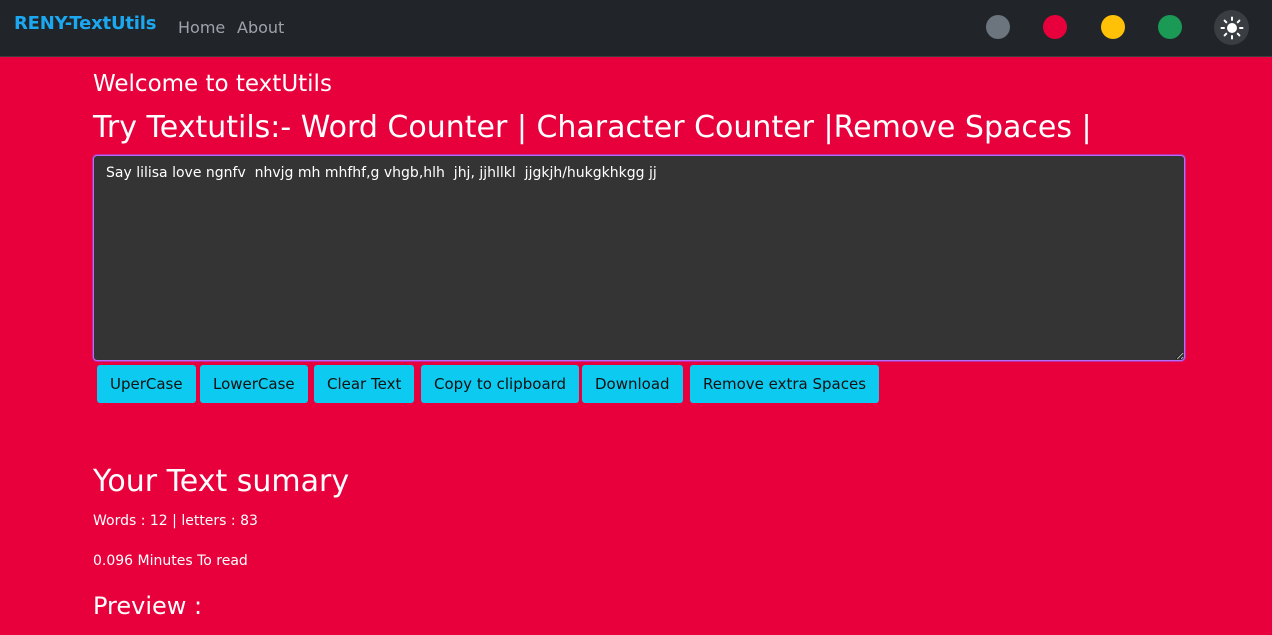 Image resolution: width=1272 pixels, height=635 pixels. Describe the element at coordinates (636, 28) in the screenshot. I see `navbar: RENY-TextUtils Home About` at that location.